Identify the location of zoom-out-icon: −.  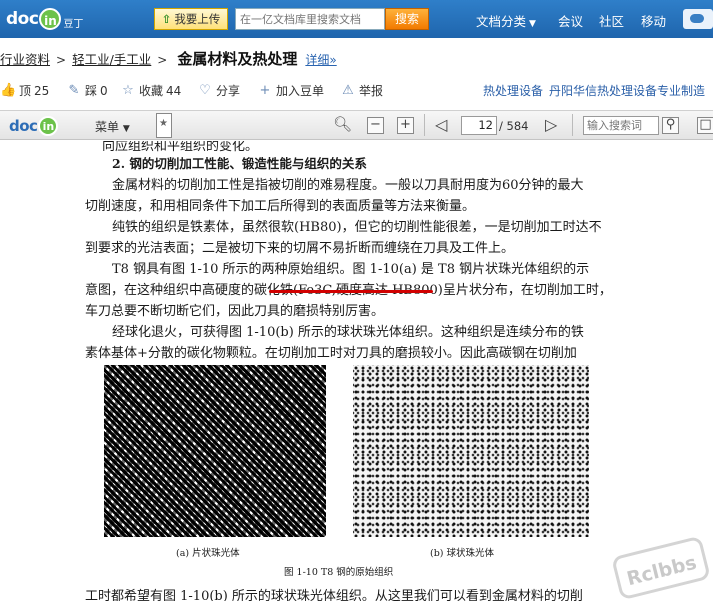
(375, 125).